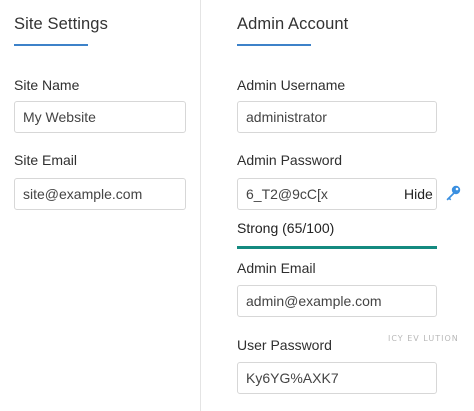 Image resolution: width=474 pixels, height=411 pixels. I want to click on site-email-input: site@example.com, so click(100, 194).